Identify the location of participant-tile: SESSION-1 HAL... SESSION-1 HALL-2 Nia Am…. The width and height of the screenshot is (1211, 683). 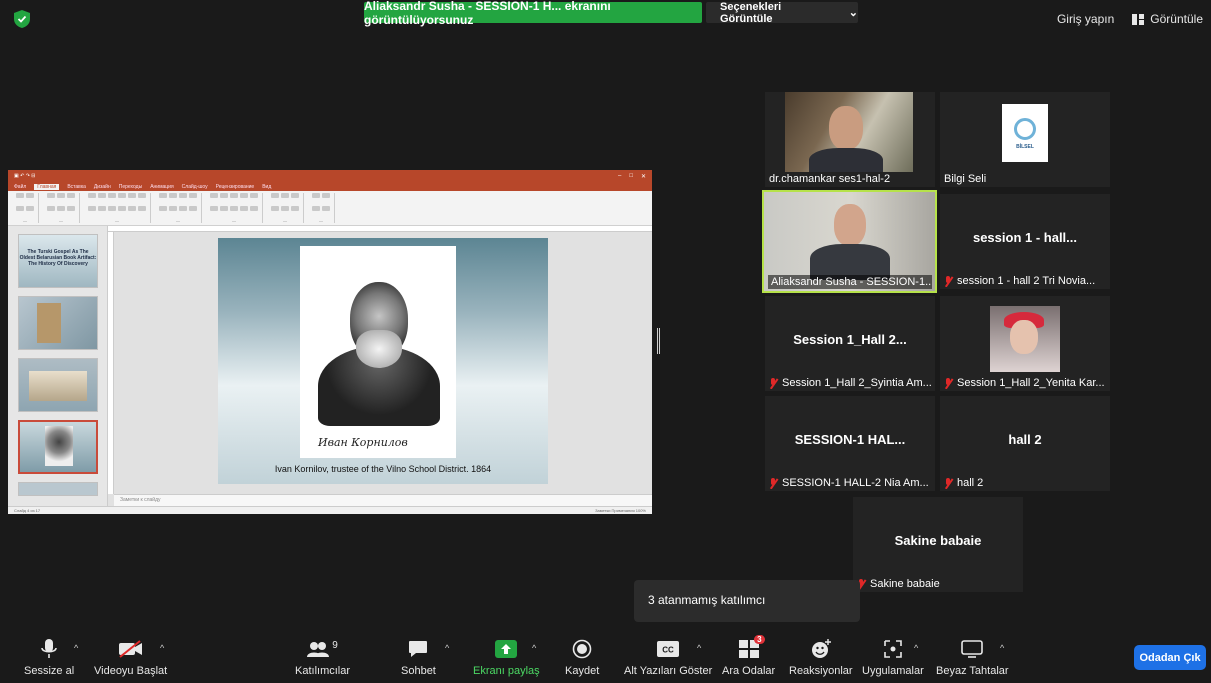
(850, 443).